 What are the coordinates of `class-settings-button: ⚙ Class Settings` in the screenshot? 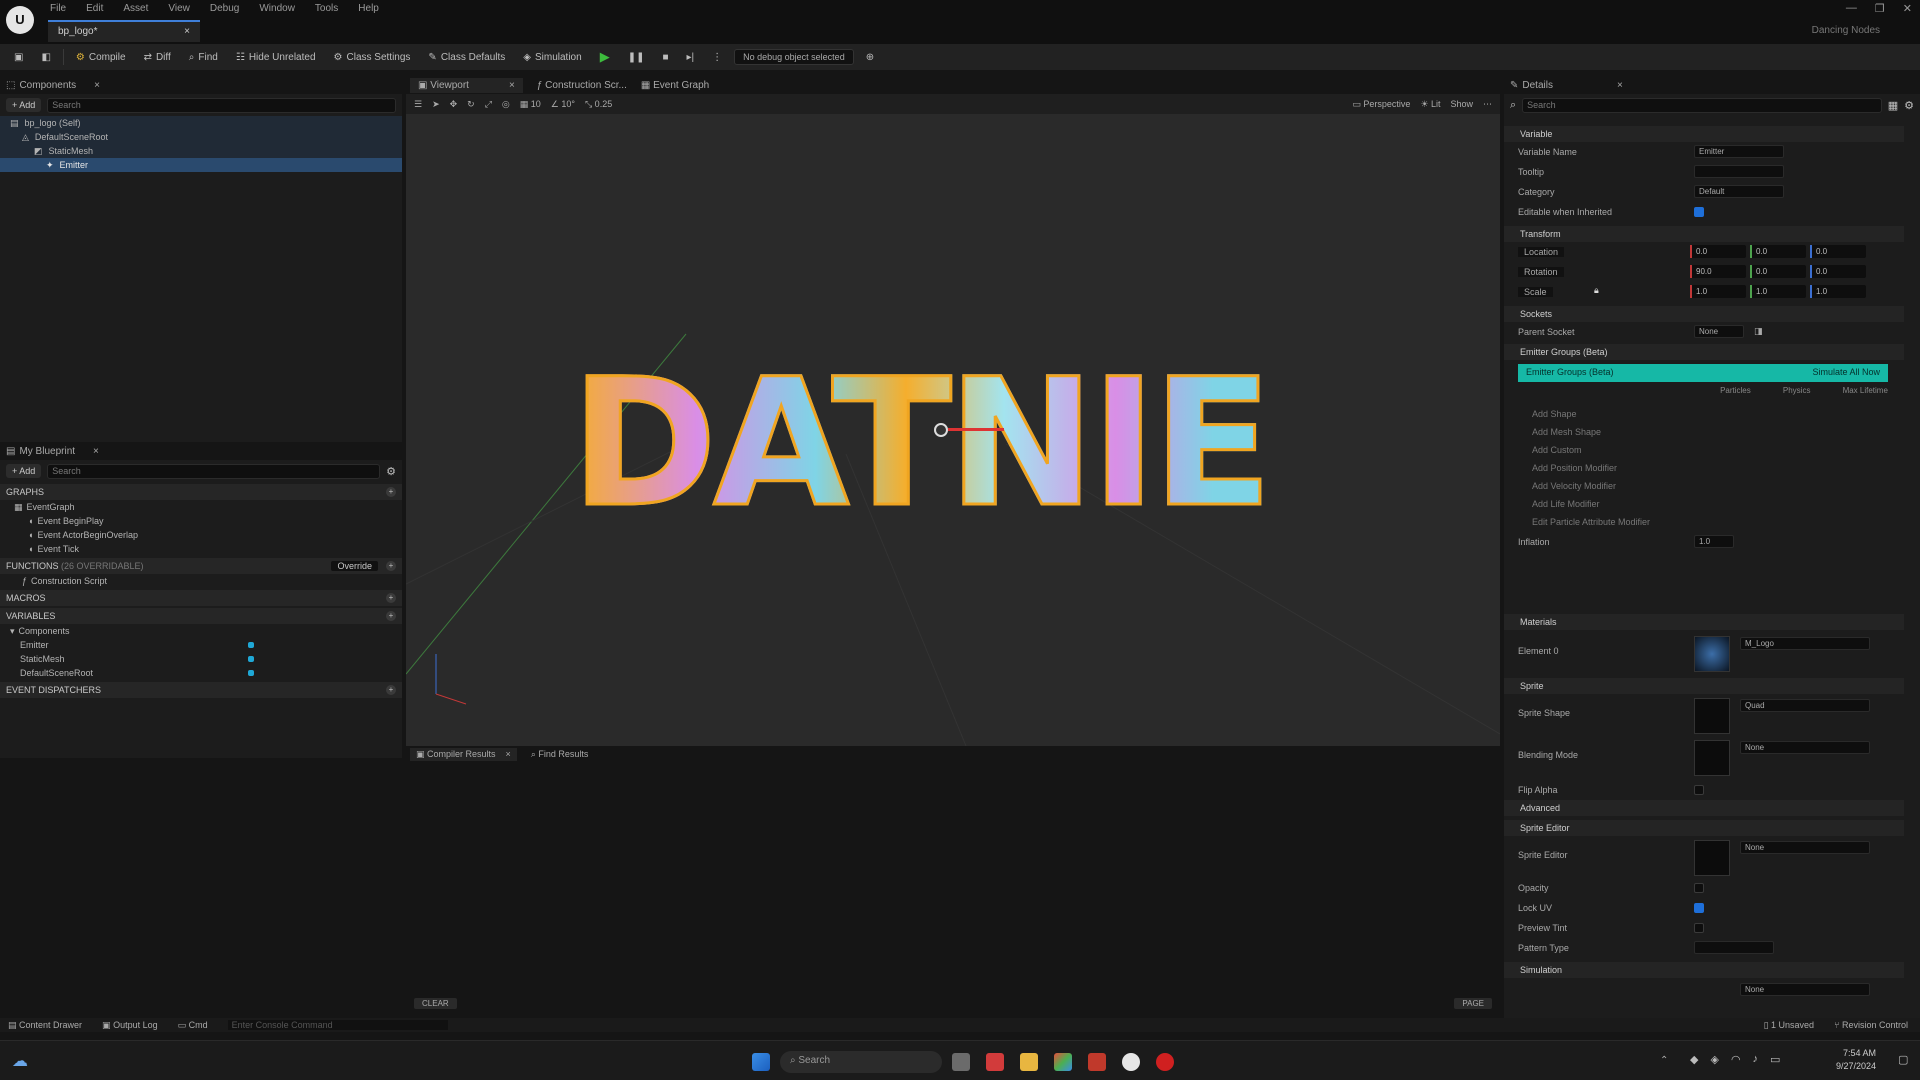 It's located at (372, 57).